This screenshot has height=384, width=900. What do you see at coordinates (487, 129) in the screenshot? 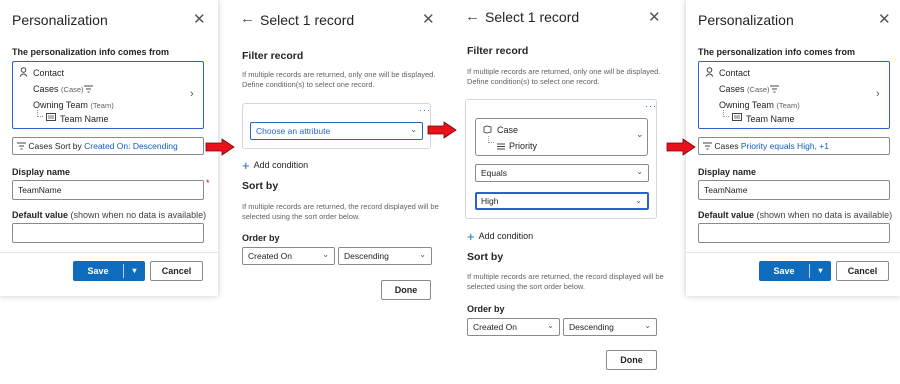
I see `entity-icon` at bounding box center [487, 129].